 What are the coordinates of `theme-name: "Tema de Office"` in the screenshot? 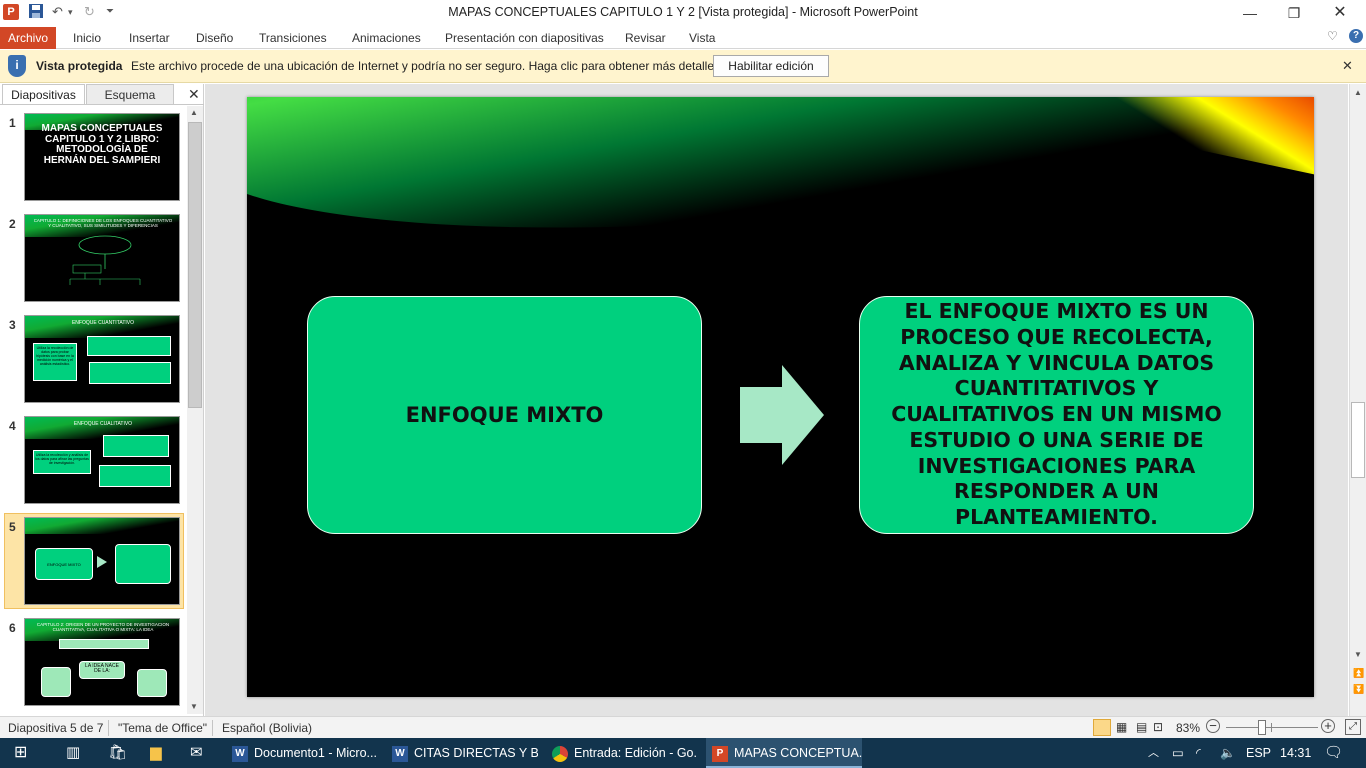 It's located at (162, 728).